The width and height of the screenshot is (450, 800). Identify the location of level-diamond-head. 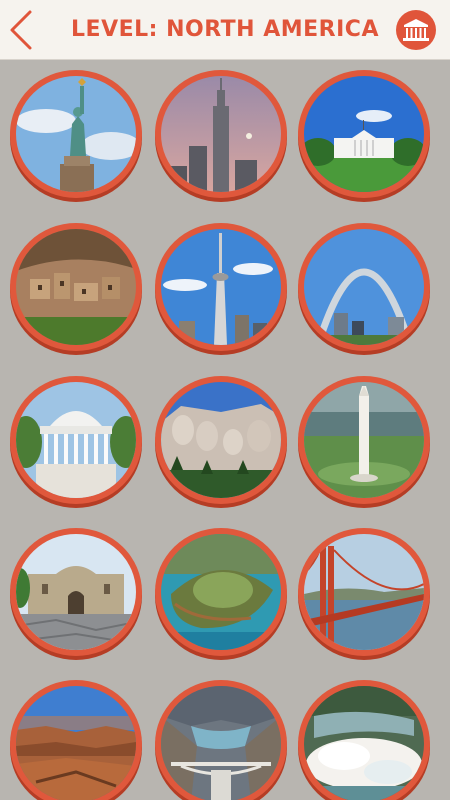
(221, 594).